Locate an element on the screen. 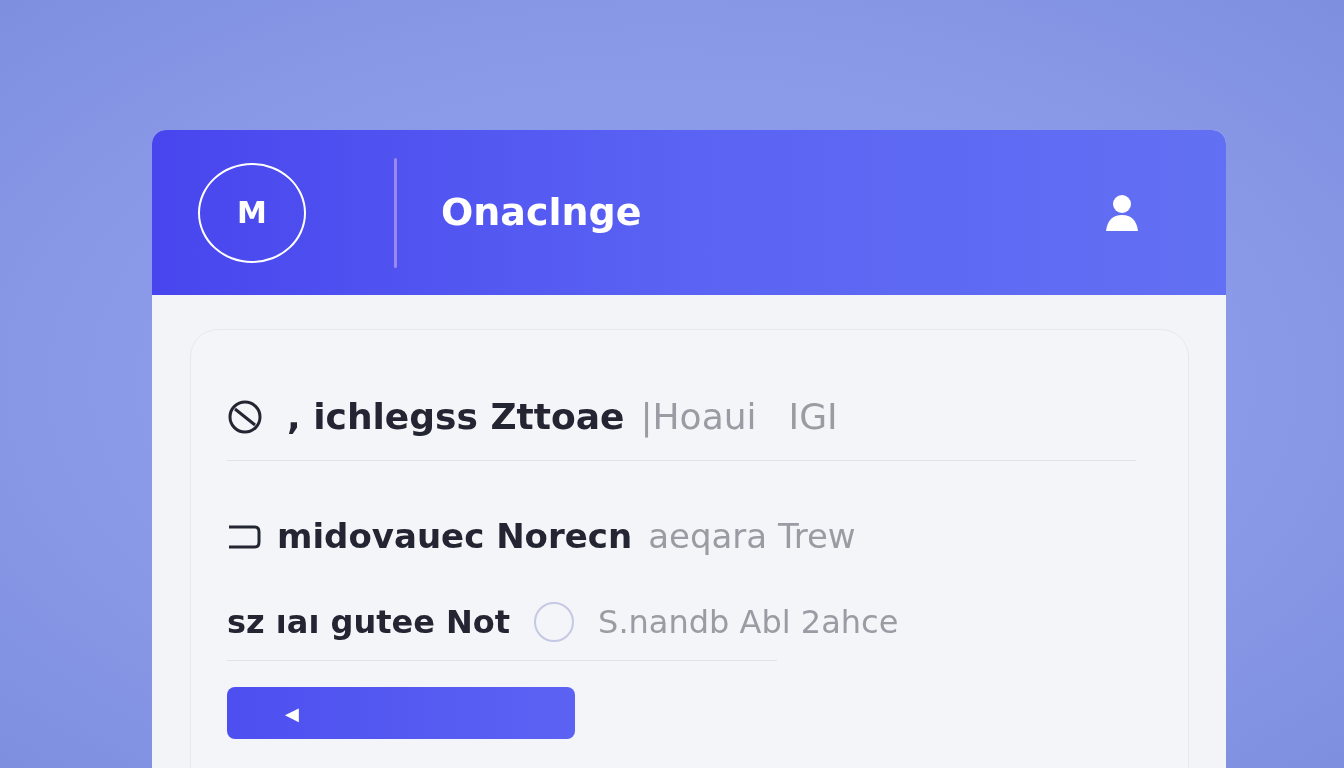  radio-button is located at coordinates (554, 622).